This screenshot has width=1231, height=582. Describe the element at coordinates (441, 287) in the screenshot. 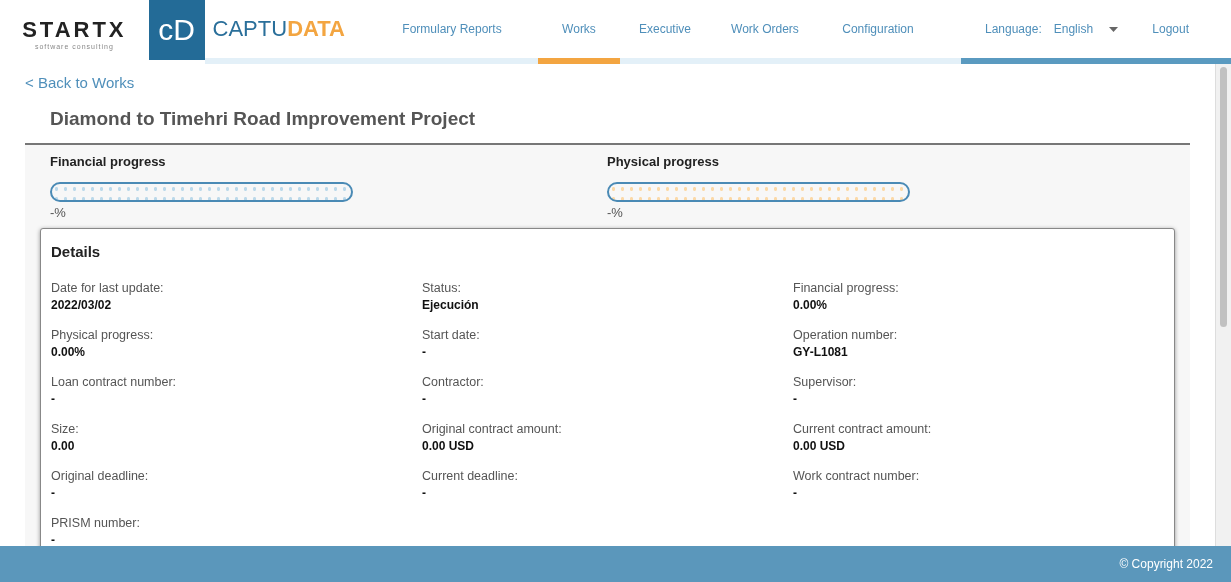

I see `field-label: Status:` at that location.